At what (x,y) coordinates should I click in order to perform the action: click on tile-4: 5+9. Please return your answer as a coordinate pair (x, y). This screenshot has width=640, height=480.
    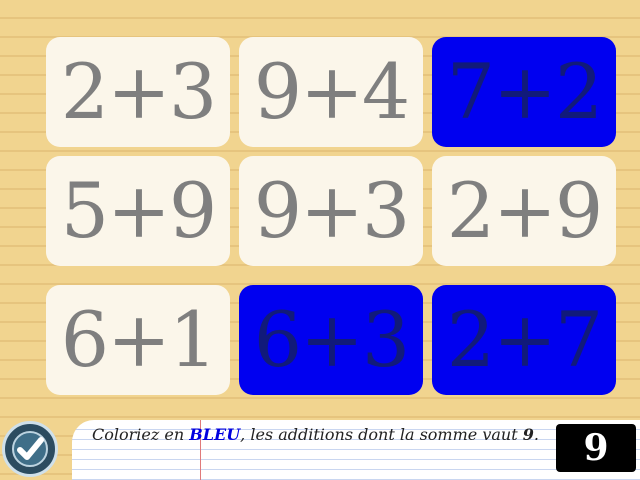
    Looking at the image, I should click on (138, 211).